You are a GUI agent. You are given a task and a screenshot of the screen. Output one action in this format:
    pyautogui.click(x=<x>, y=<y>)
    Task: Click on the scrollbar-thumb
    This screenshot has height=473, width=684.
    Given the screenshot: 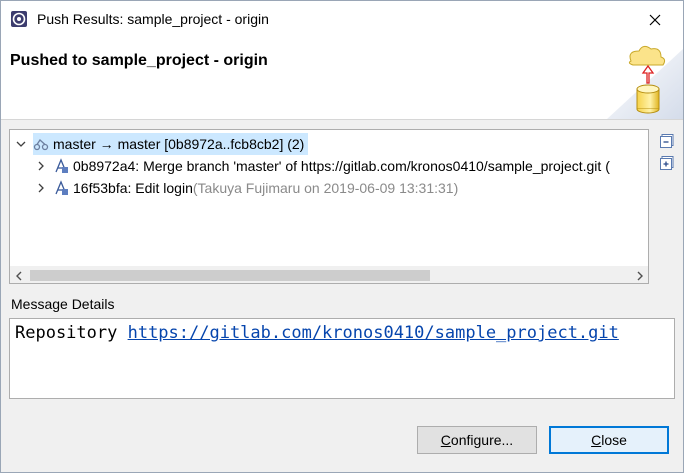 What is the action you would take?
    pyautogui.click(x=230, y=275)
    